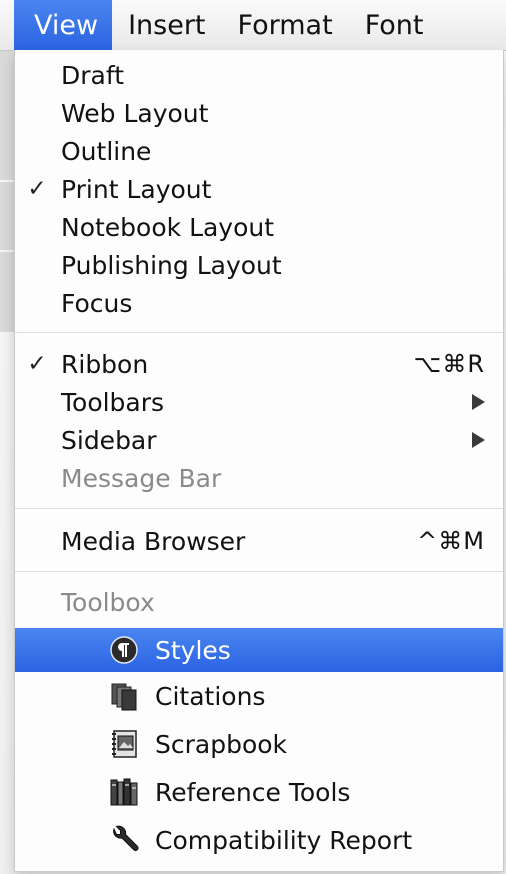 The height and width of the screenshot is (874, 506). I want to click on menu-item-notebook-layout: Notebook Layout, so click(259, 227).